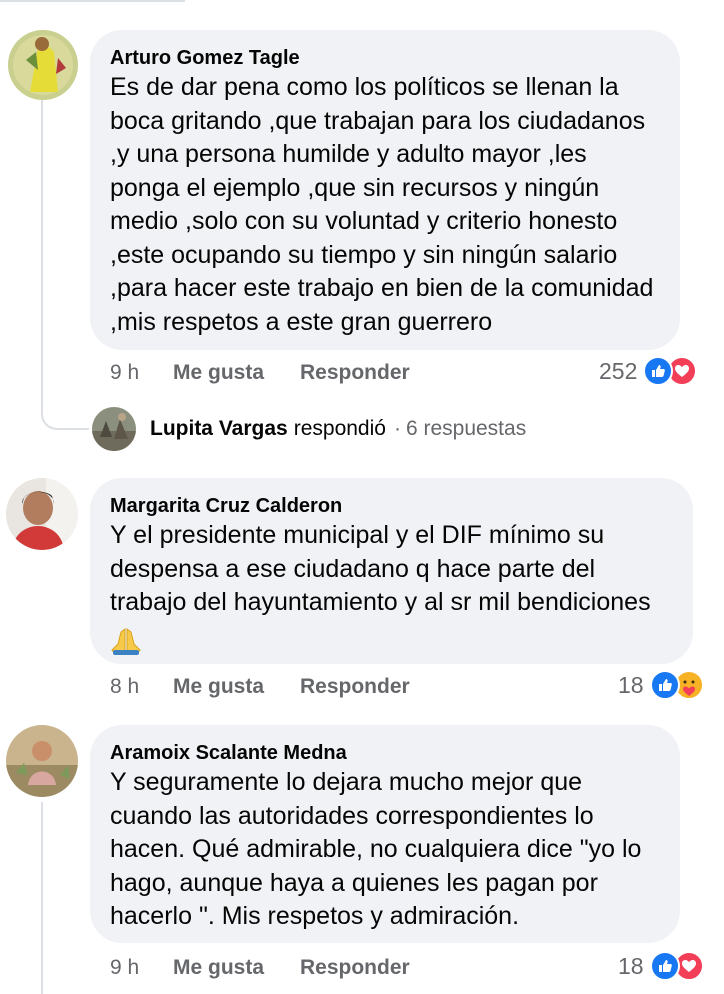  What do you see at coordinates (385, 753) in the screenshot?
I see `comment-author: Aramoix Scalante Medna` at bounding box center [385, 753].